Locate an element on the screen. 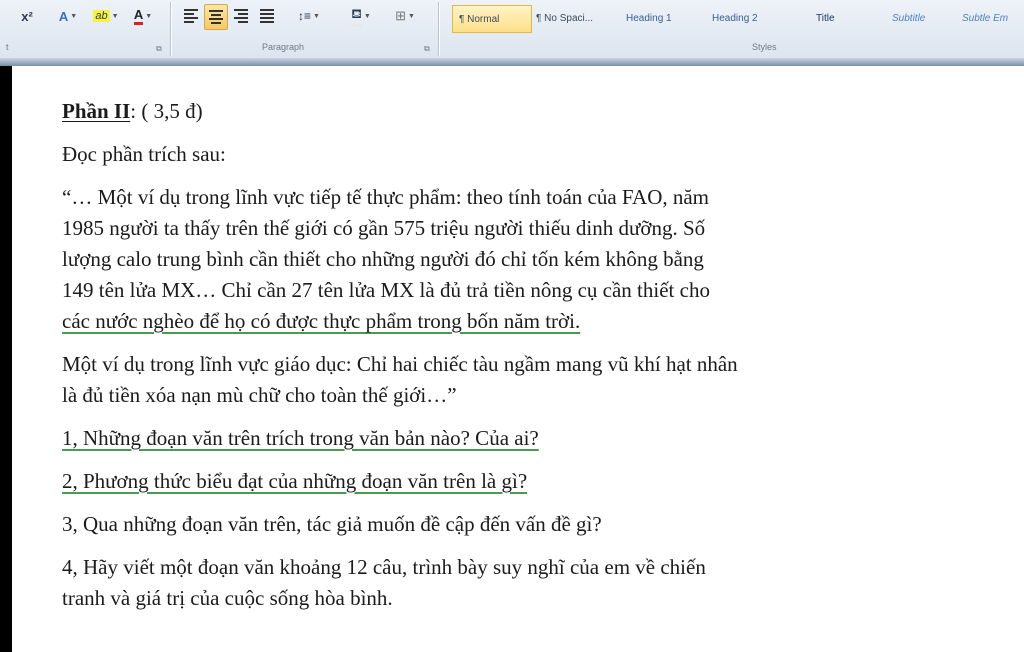 This screenshot has height=652, width=1024. align-left-button is located at coordinates (191, 16).